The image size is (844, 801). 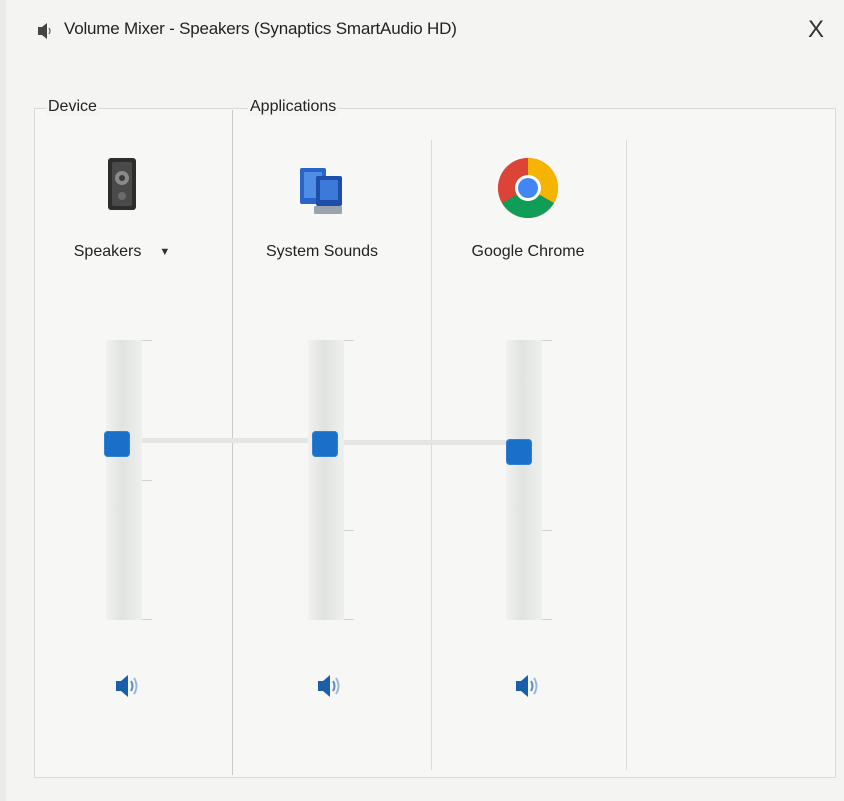 I want to click on close-button: X, so click(x=816, y=30).